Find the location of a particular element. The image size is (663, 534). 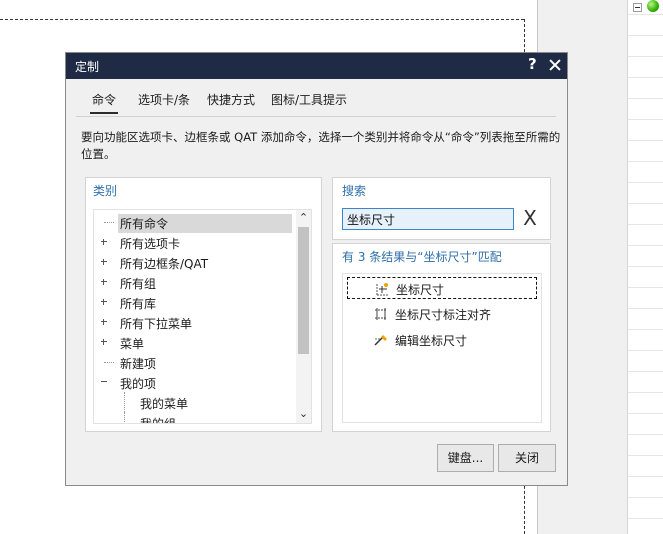

tree-item-my-items: 我的项 is located at coordinates (195, 382).